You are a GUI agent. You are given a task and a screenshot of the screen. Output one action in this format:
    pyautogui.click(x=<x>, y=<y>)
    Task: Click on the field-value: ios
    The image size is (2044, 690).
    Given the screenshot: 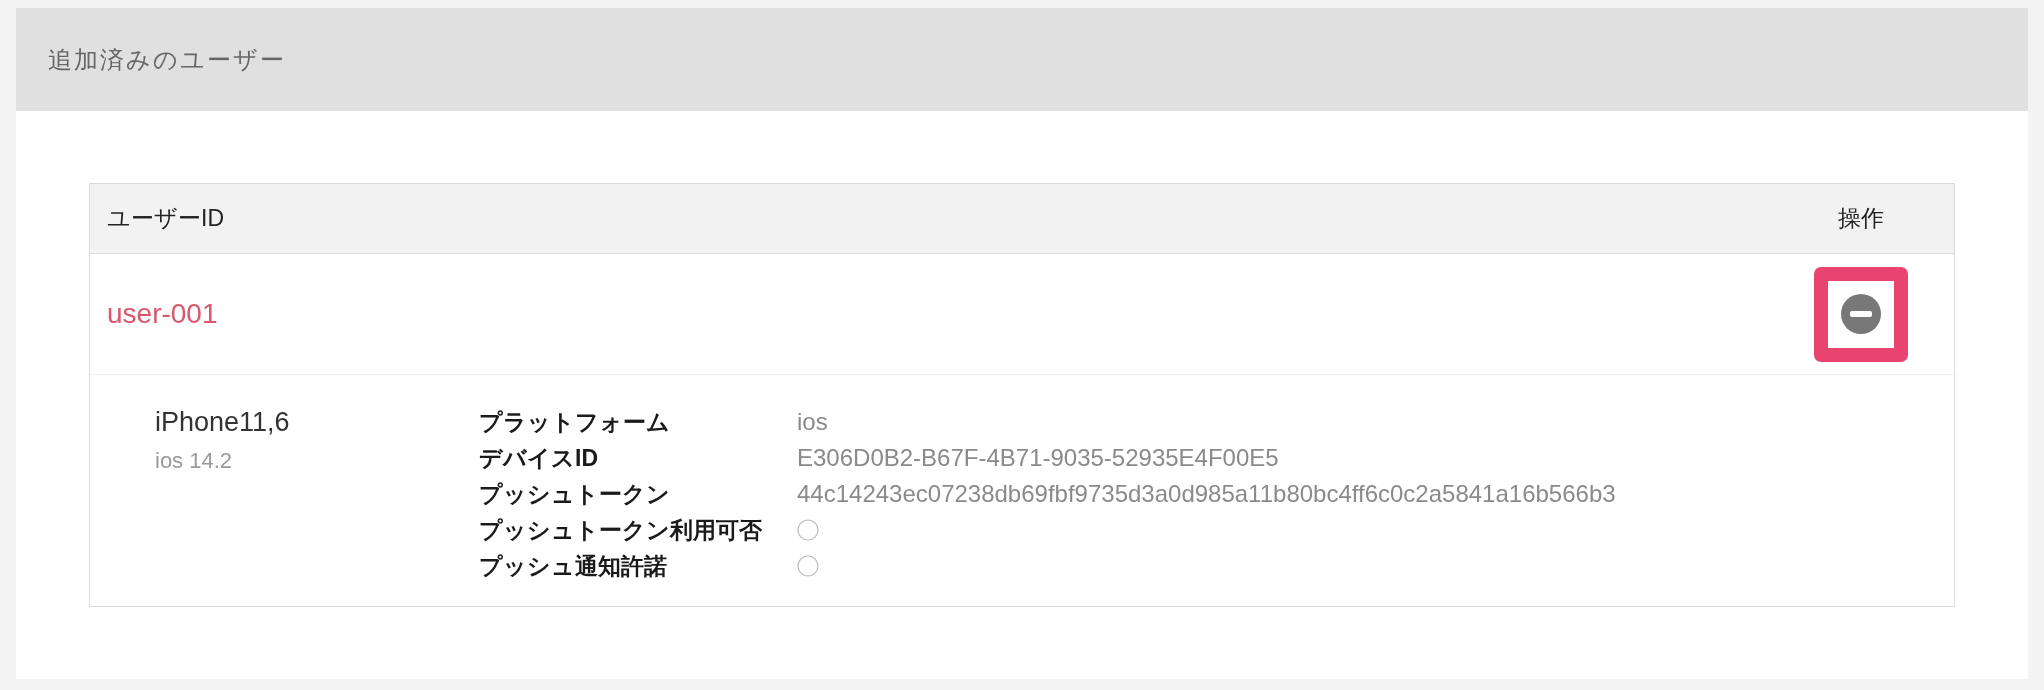 What is the action you would take?
    pyautogui.click(x=812, y=422)
    